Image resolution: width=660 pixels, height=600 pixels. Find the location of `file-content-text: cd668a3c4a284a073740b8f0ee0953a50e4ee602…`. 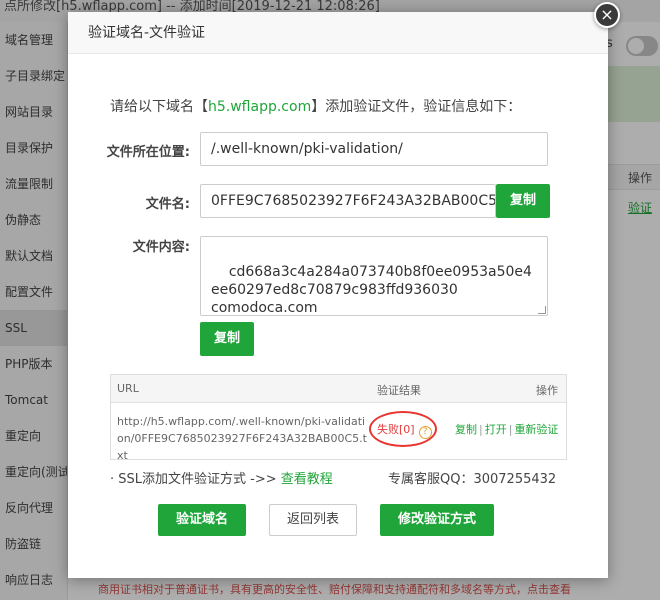

file-content-text: cd668a3c4a284a073740b8f0ee0953a50e4ee602… is located at coordinates (371, 290).